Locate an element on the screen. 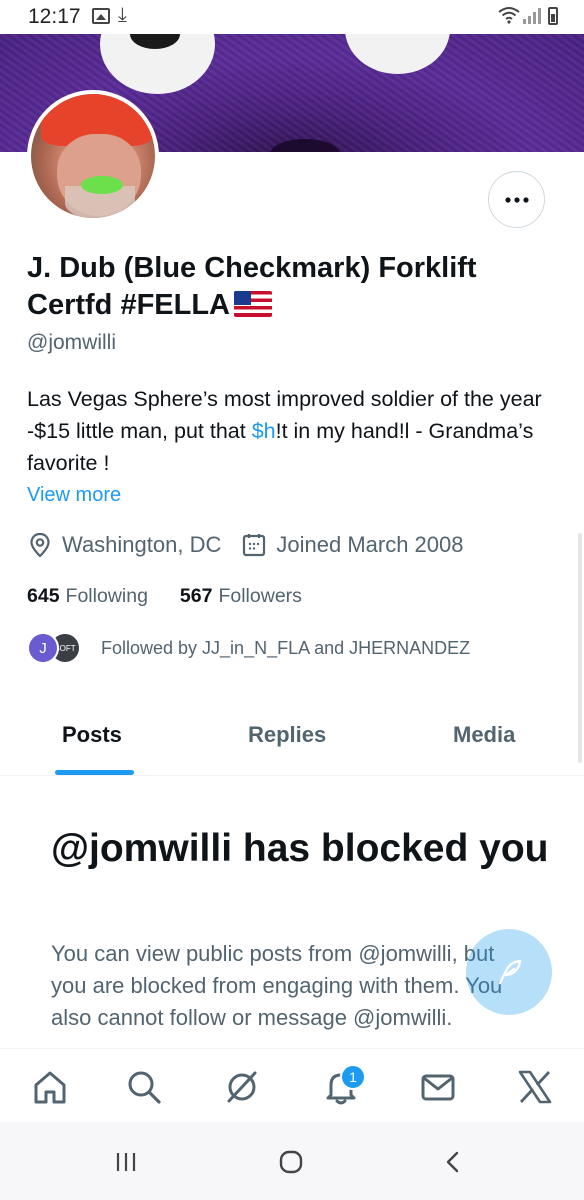 This screenshot has height=1200, width=584. calendar-icon is located at coordinates (254, 545).